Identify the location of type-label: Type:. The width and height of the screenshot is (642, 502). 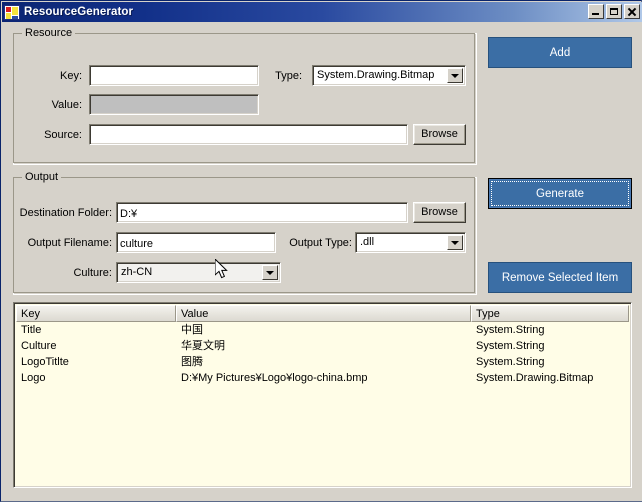
(288, 76).